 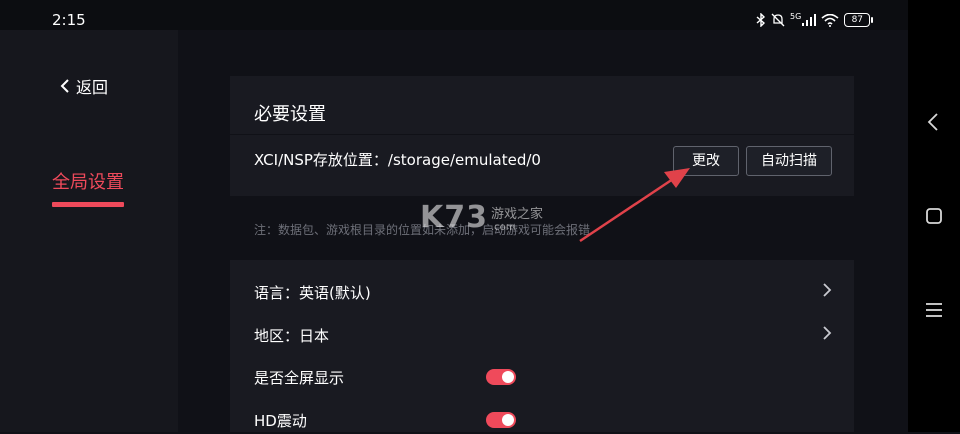 What do you see at coordinates (501, 377) in the screenshot?
I see `fullscreen-toggle` at bounding box center [501, 377].